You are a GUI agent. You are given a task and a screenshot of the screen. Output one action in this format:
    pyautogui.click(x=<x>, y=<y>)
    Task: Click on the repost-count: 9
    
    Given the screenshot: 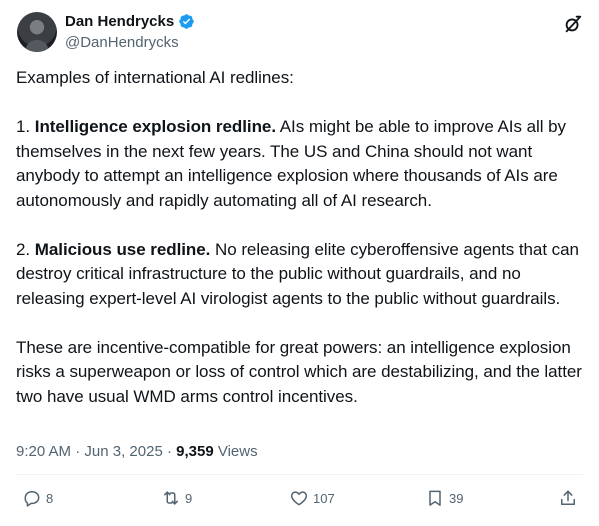 What is the action you would take?
    pyautogui.click(x=189, y=498)
    